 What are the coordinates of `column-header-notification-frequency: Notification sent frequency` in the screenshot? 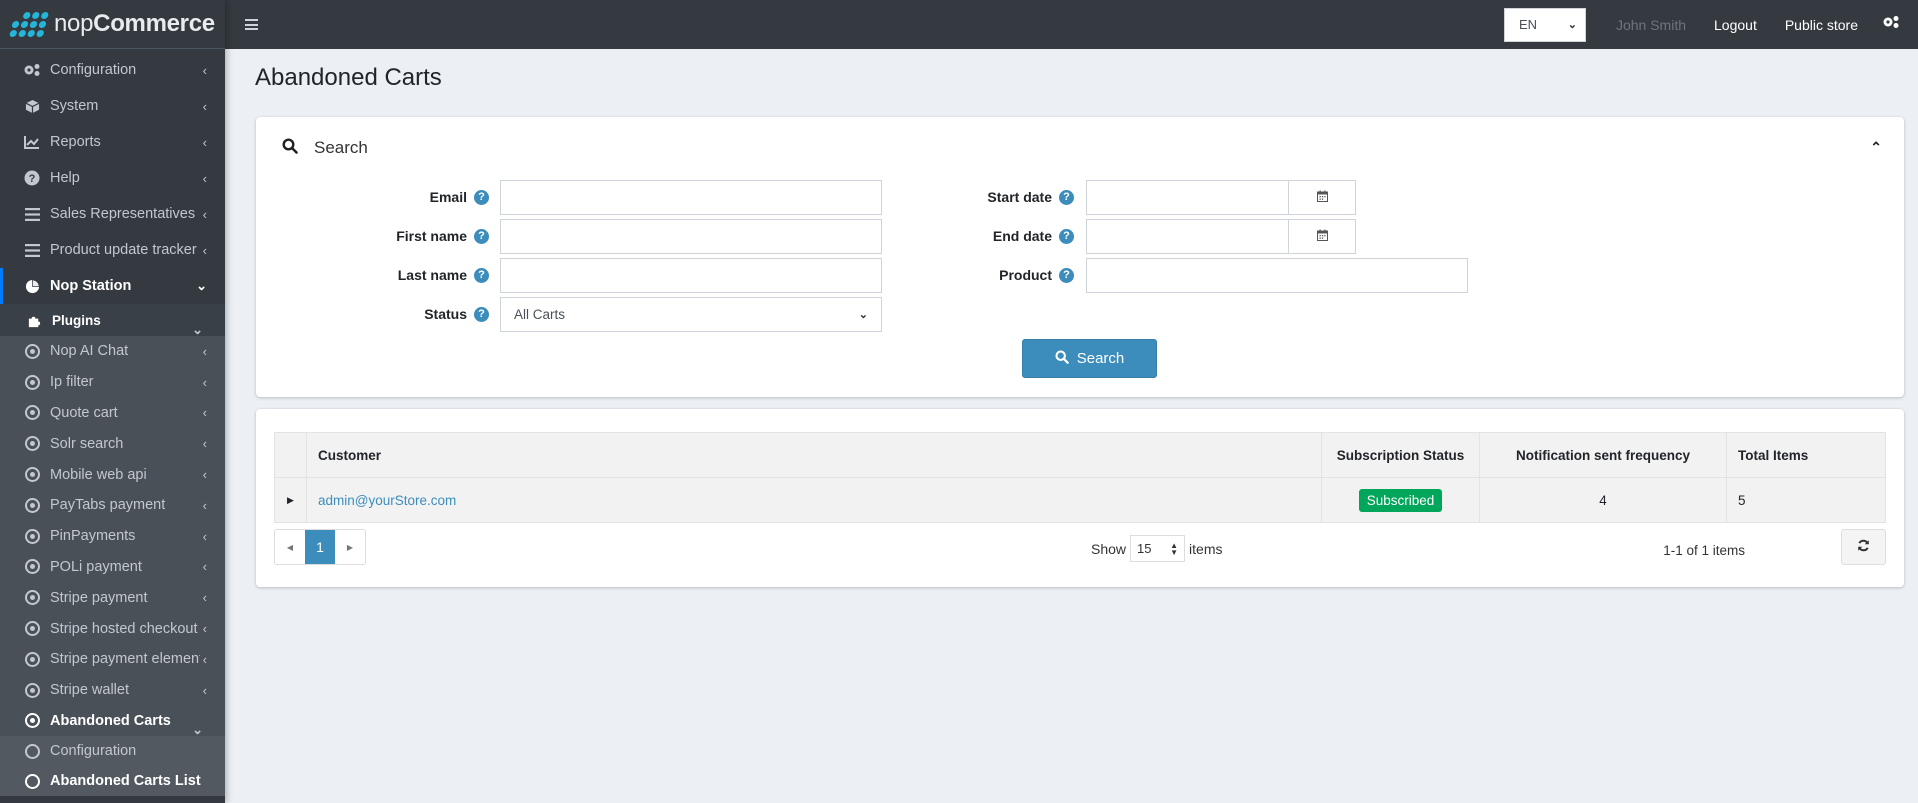 It's located at (1603, 455).